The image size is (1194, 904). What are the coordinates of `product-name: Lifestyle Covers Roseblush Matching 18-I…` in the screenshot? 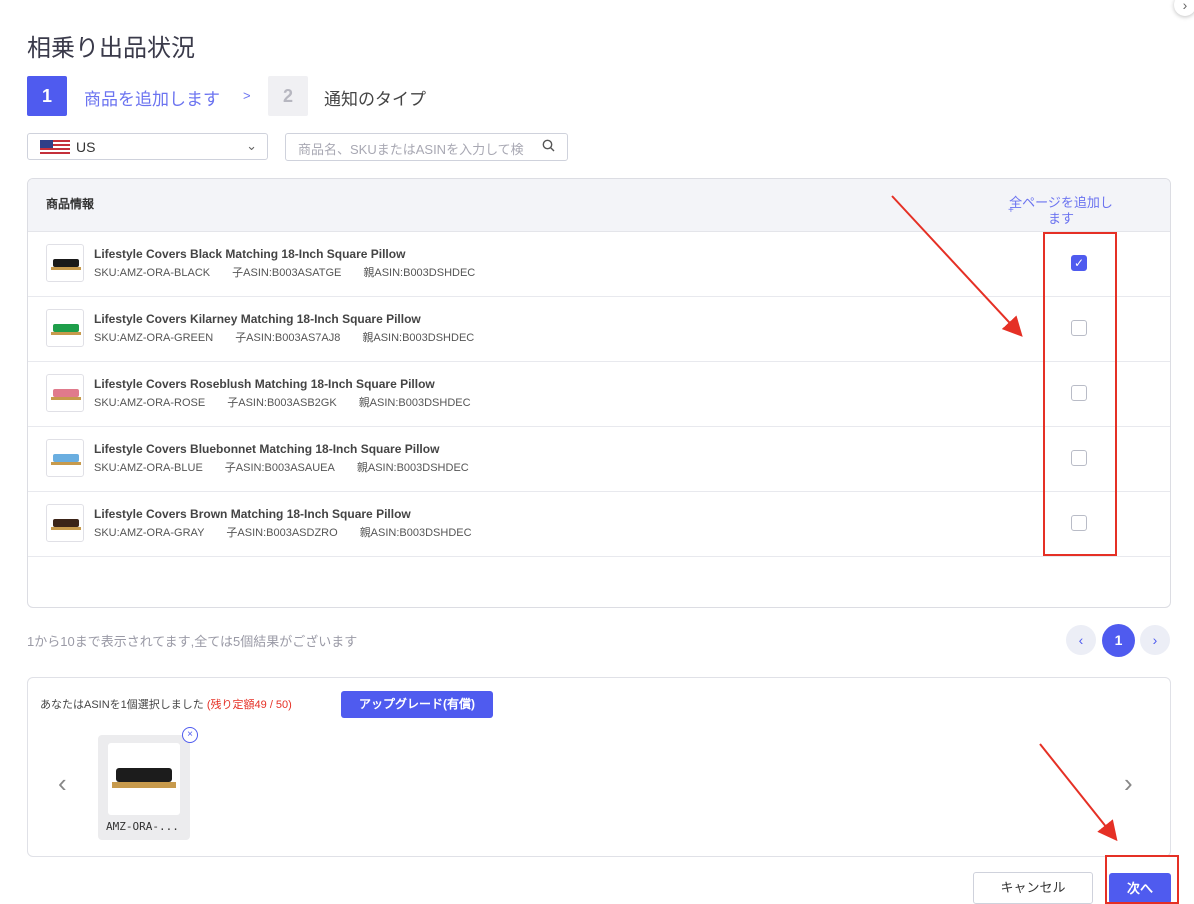 It's located at (264, 384).